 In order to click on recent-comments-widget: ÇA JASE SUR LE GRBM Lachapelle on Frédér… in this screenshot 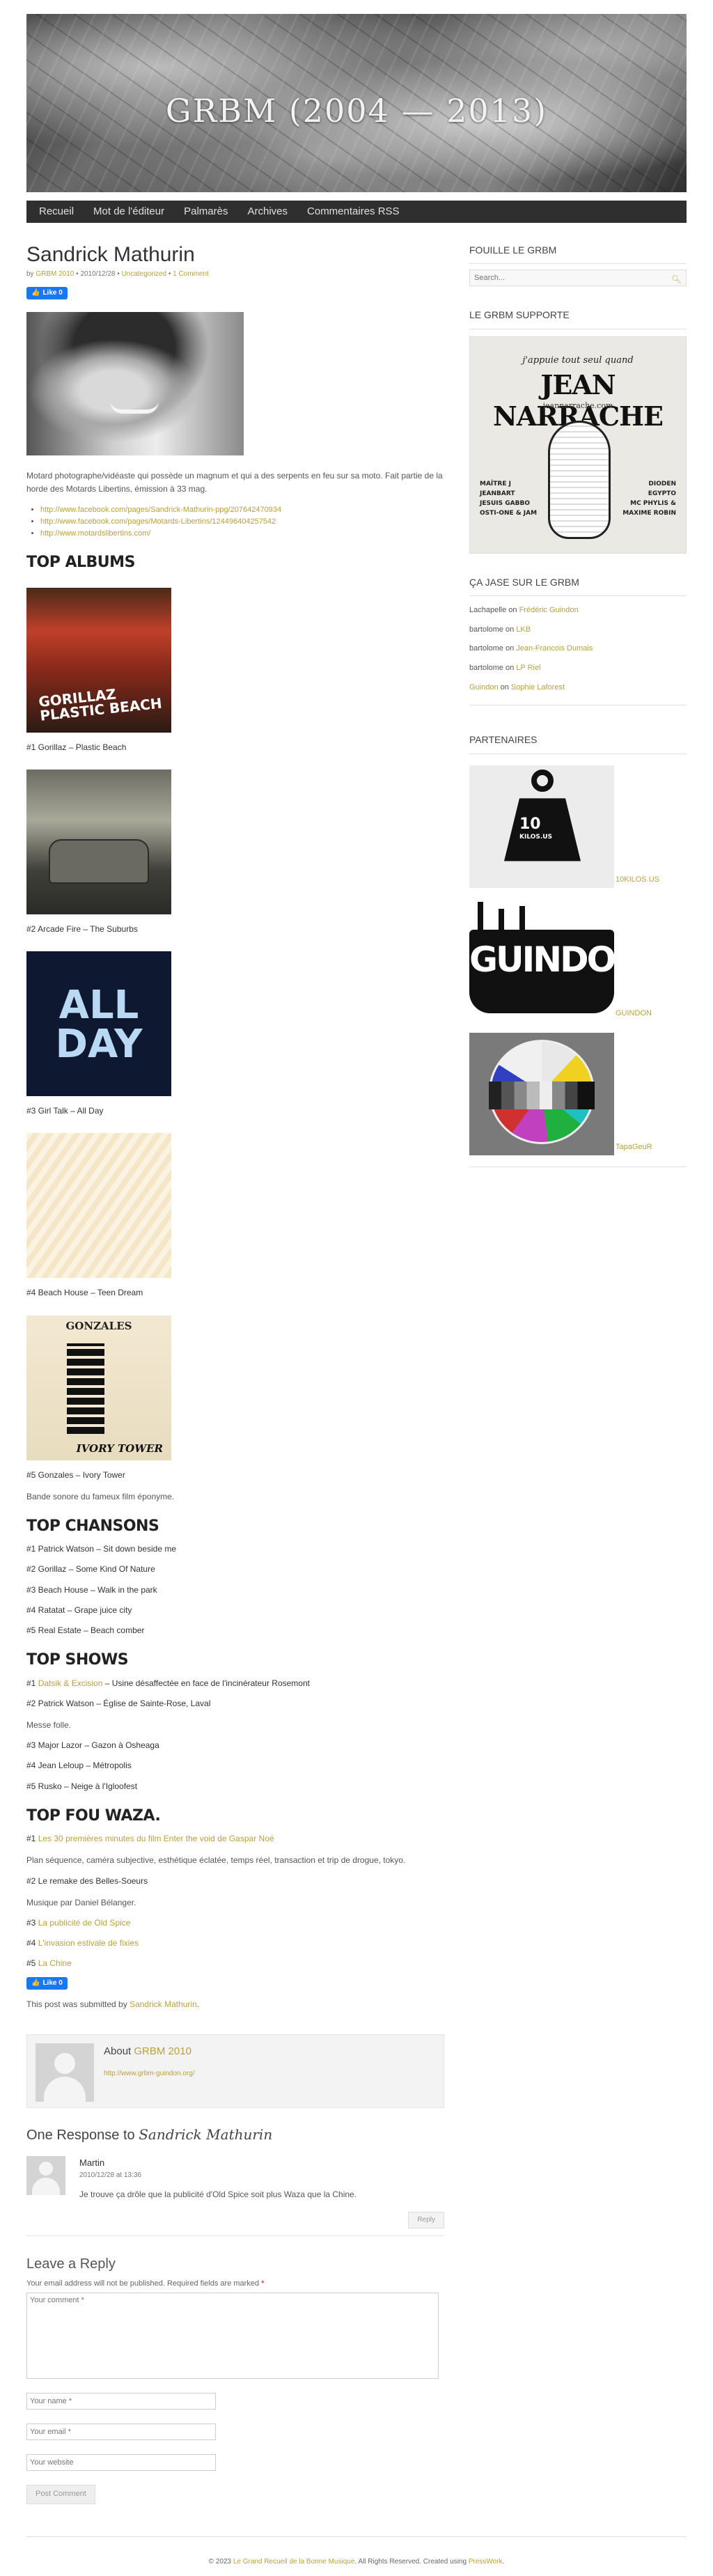, I will do `click(578, 641)`.